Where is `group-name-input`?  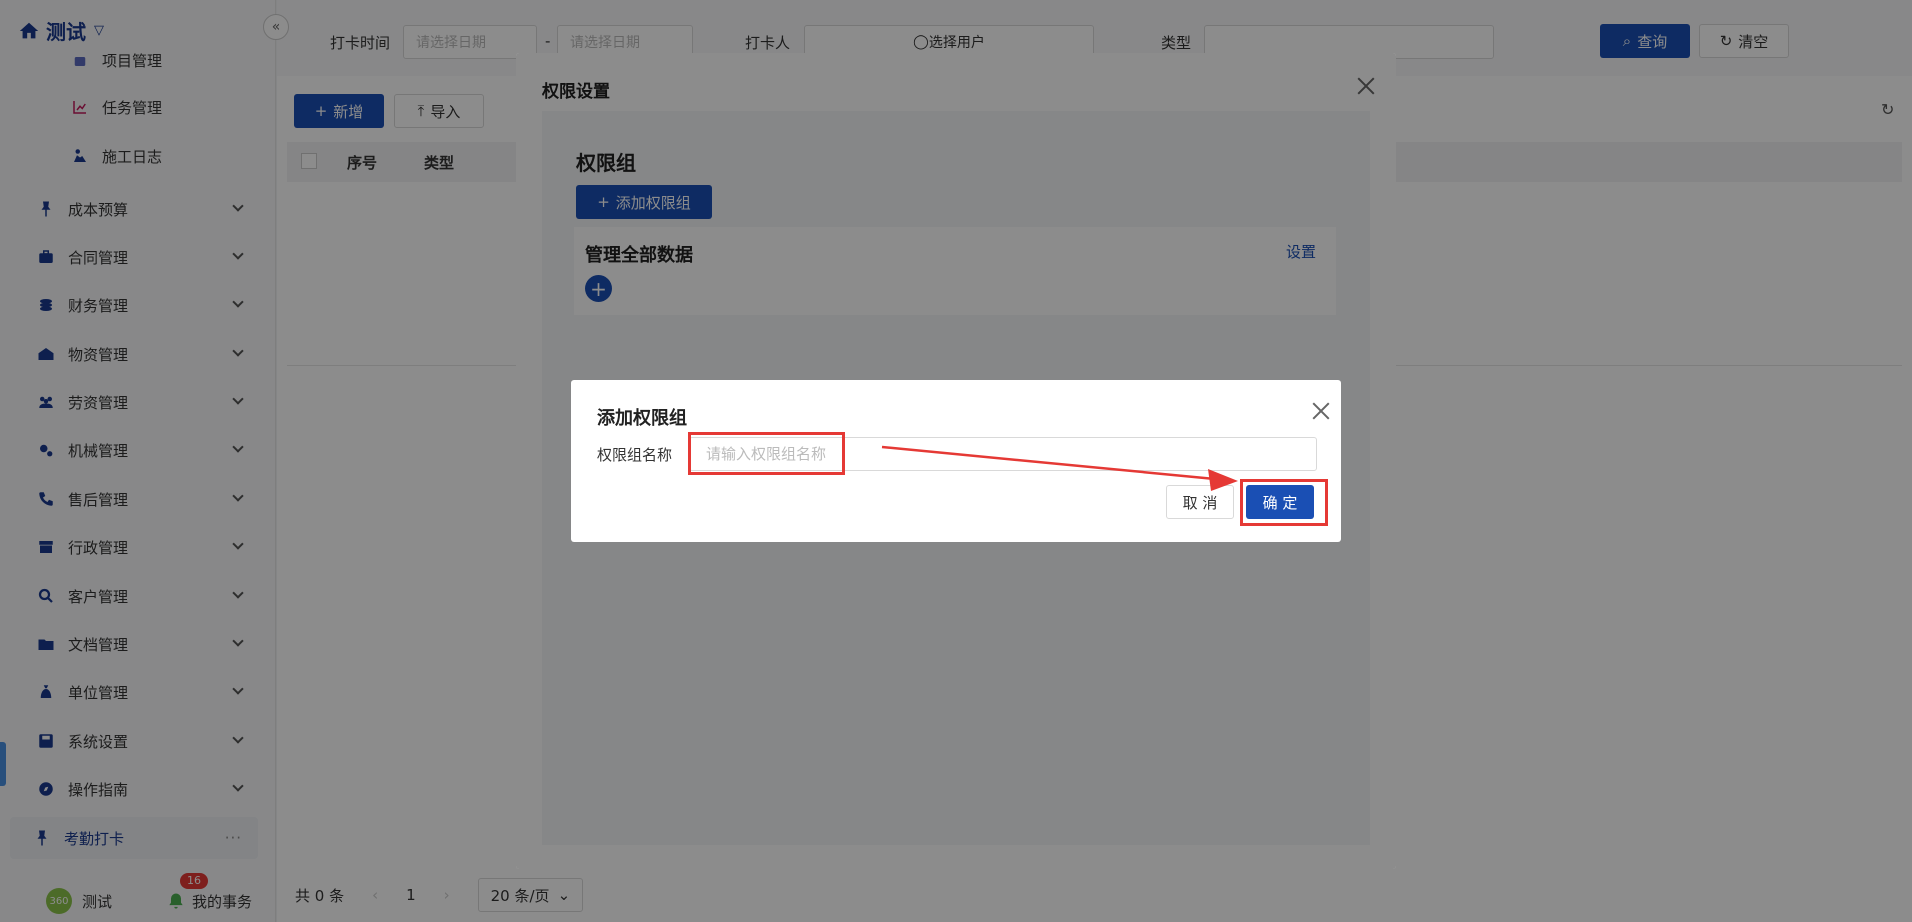 group-name-input is located at coordinates (1003, 454).